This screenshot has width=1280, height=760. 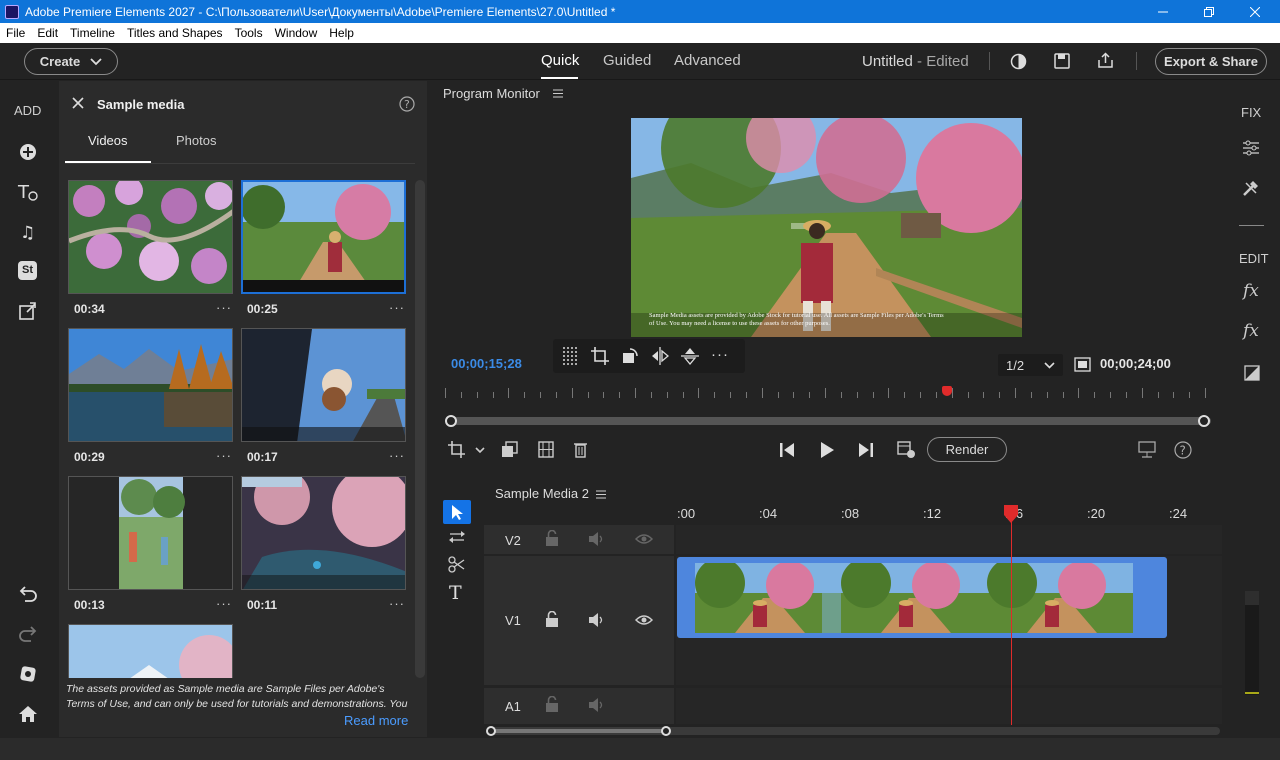 What do you see at coordinates (1251, 331) in the screenshot?
I see `effects-icon: fx` at bounding box center [1251, 331].